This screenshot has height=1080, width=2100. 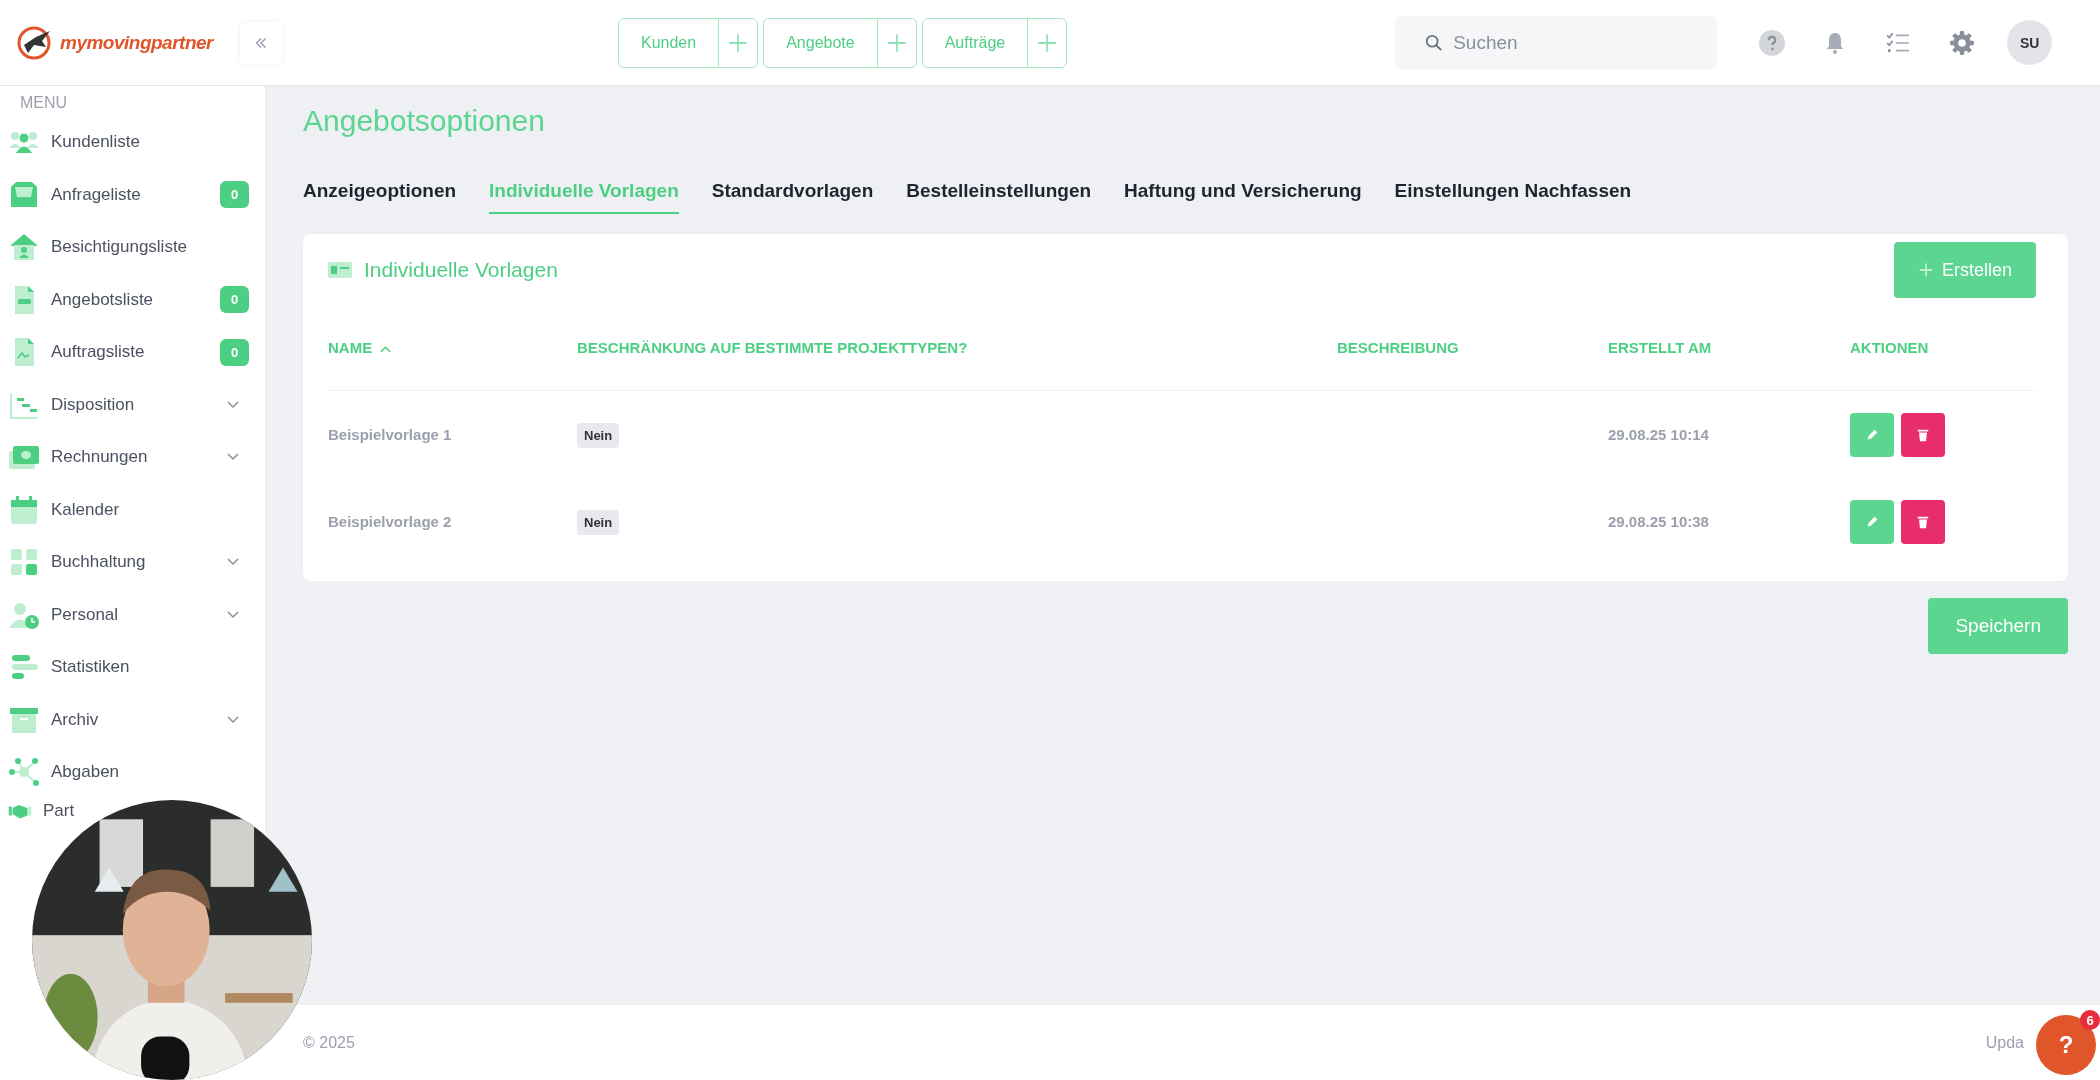 I want to click on logo-text: mymovingpartner, so click(x=136, y=42).